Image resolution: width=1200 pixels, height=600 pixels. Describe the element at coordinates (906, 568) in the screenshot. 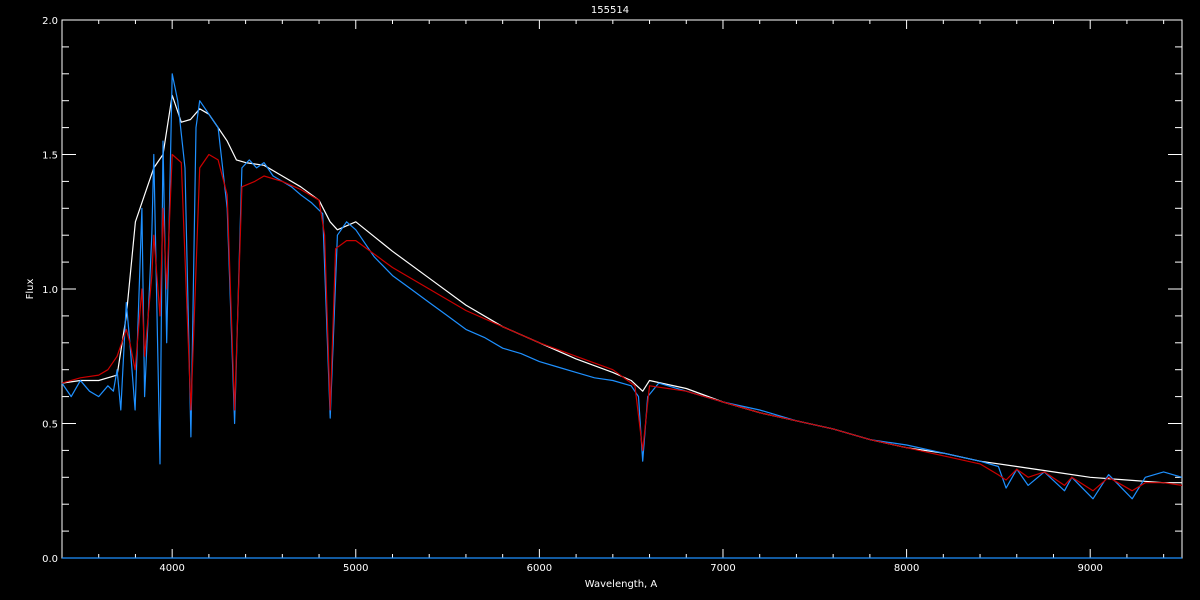

I see `x-tick-label: 8000` at that location.